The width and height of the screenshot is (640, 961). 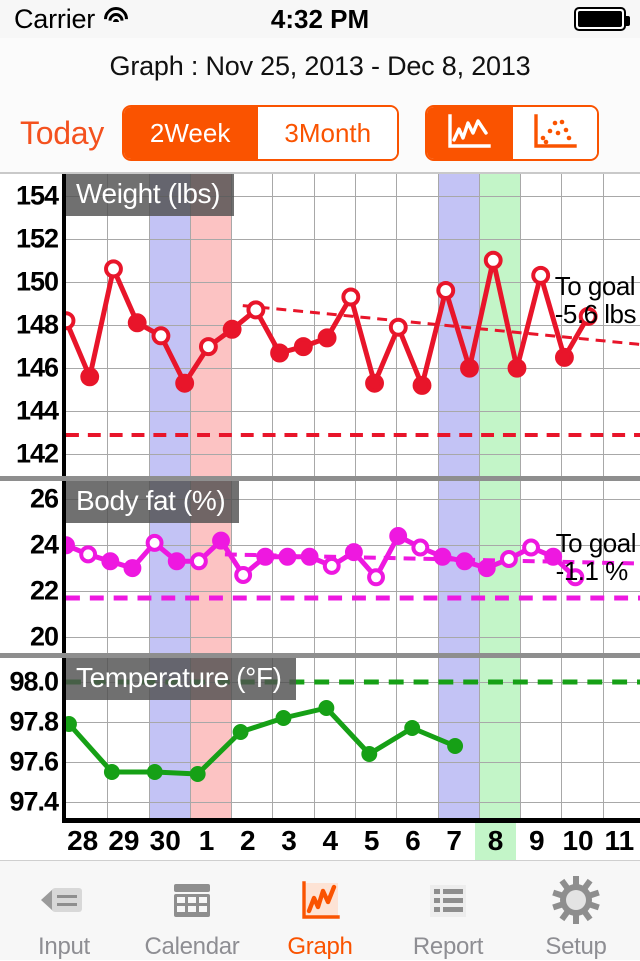 What do you see at coordinates (44, 545) in the screenshot?
I see `axis-tick: 24` at bounding box center [44, 545].